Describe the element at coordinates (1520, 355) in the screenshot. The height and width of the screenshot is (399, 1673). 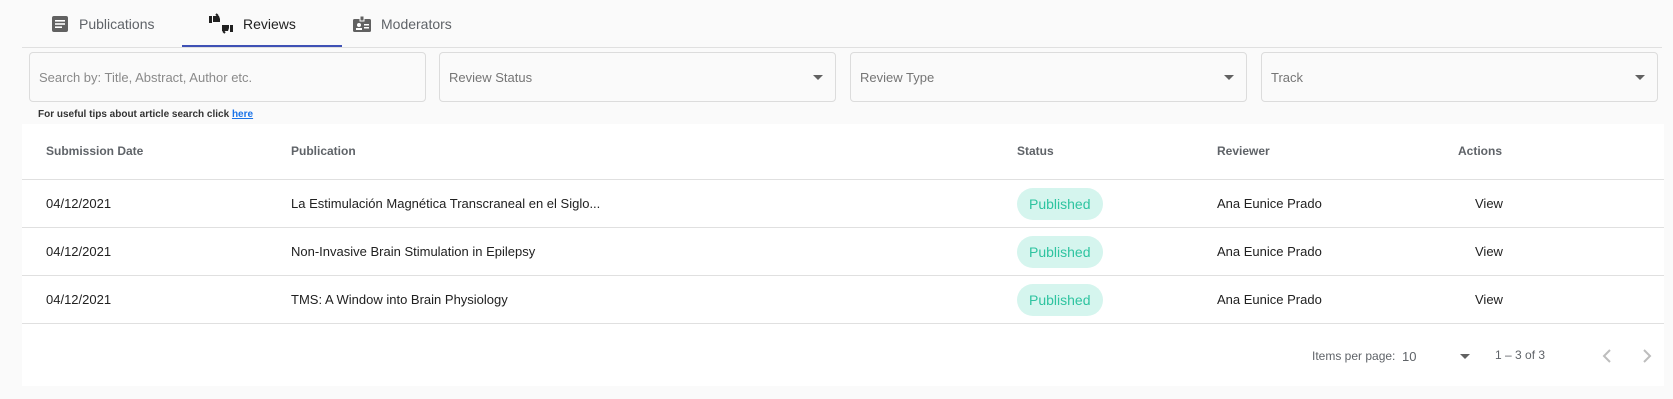
I see `page-range-label: 1 – 3 of 3` at that location.